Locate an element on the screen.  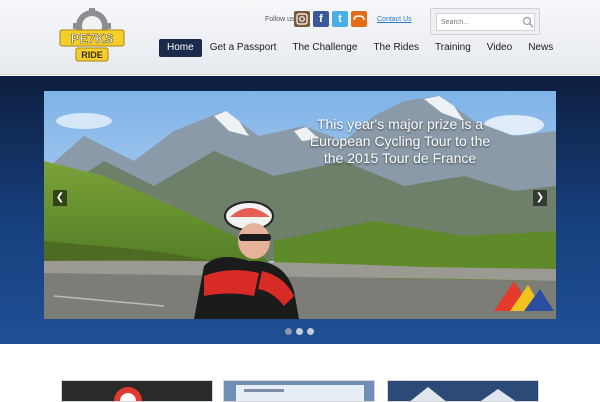
twitter-glyph: t is located at coordinates (340, 19).